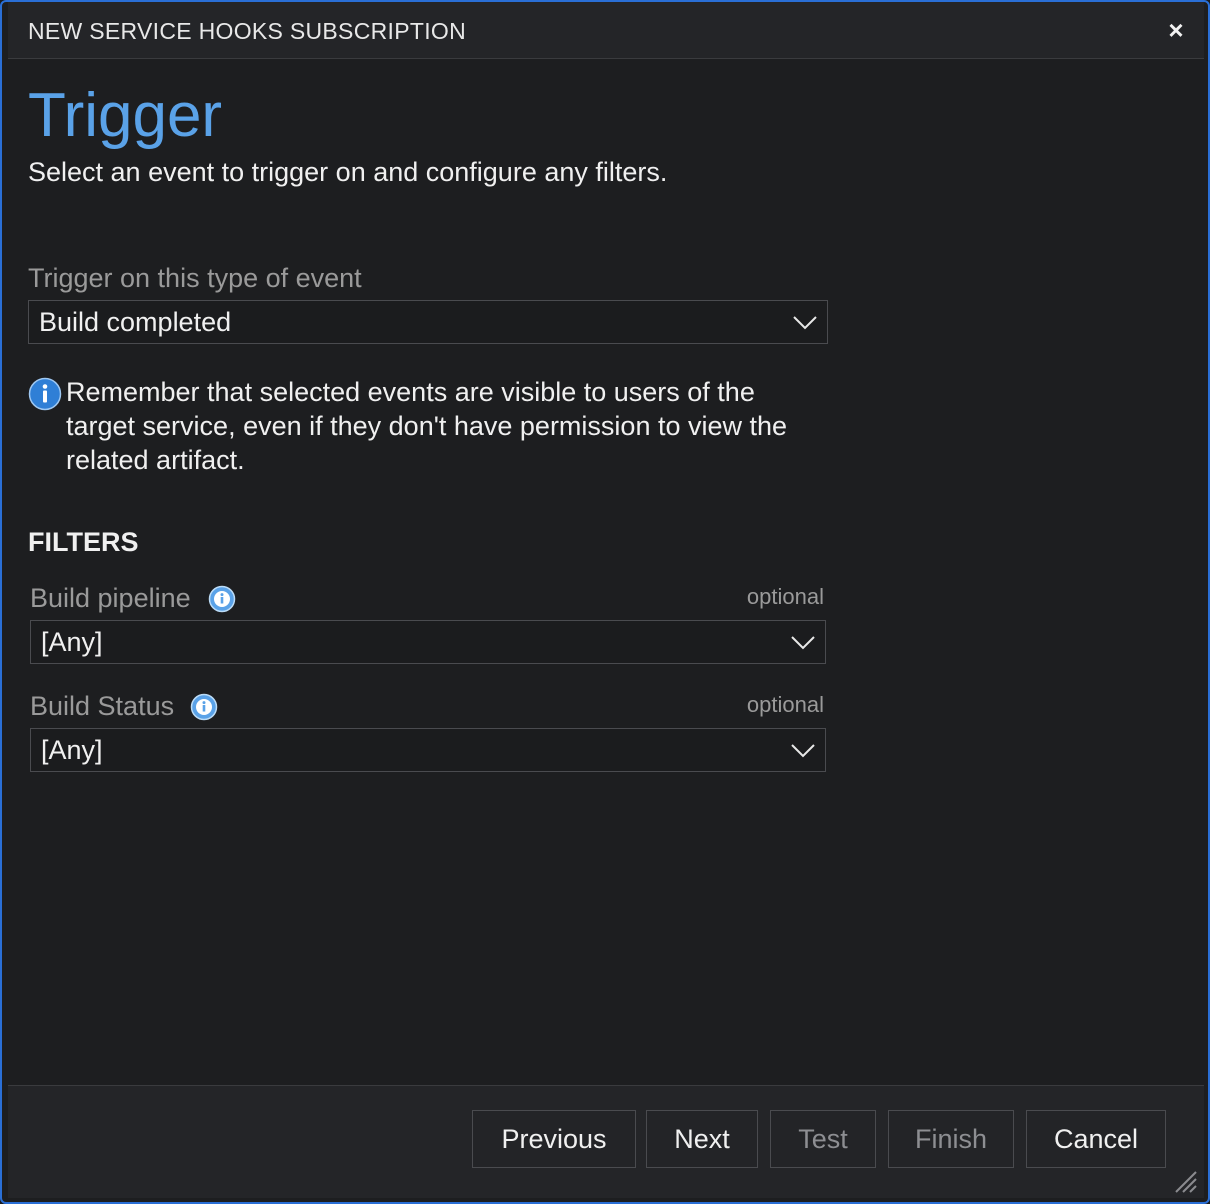 This screenshot has height=1204, width=1210. Describe the element at coordinates (951, 1139) in the screenshot. I see `finish-button: Finish` at that location.